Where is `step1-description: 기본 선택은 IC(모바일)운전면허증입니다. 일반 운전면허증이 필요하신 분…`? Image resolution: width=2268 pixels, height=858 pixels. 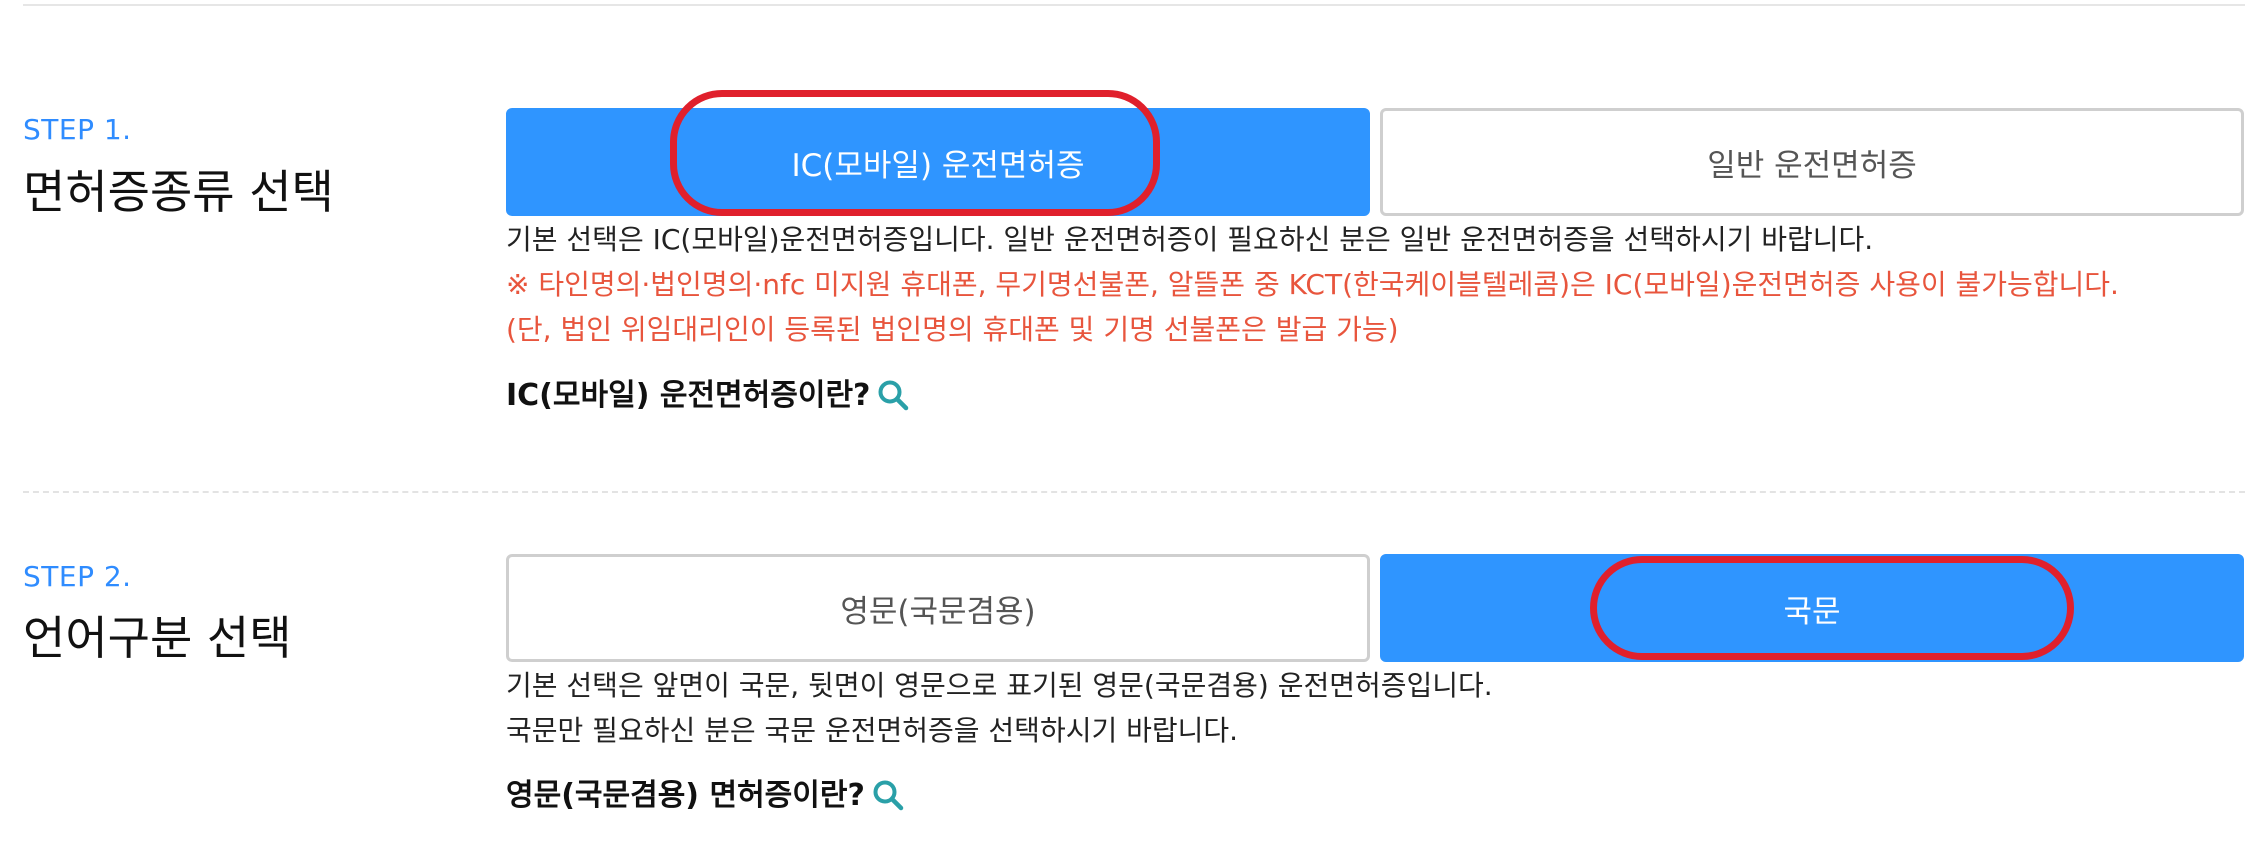 step1-description: 기본 선택은 IC(모바일)운전면허증입니다. 일반 운전면허증이 필요하신 분… is located at coordinates (1312, 284).